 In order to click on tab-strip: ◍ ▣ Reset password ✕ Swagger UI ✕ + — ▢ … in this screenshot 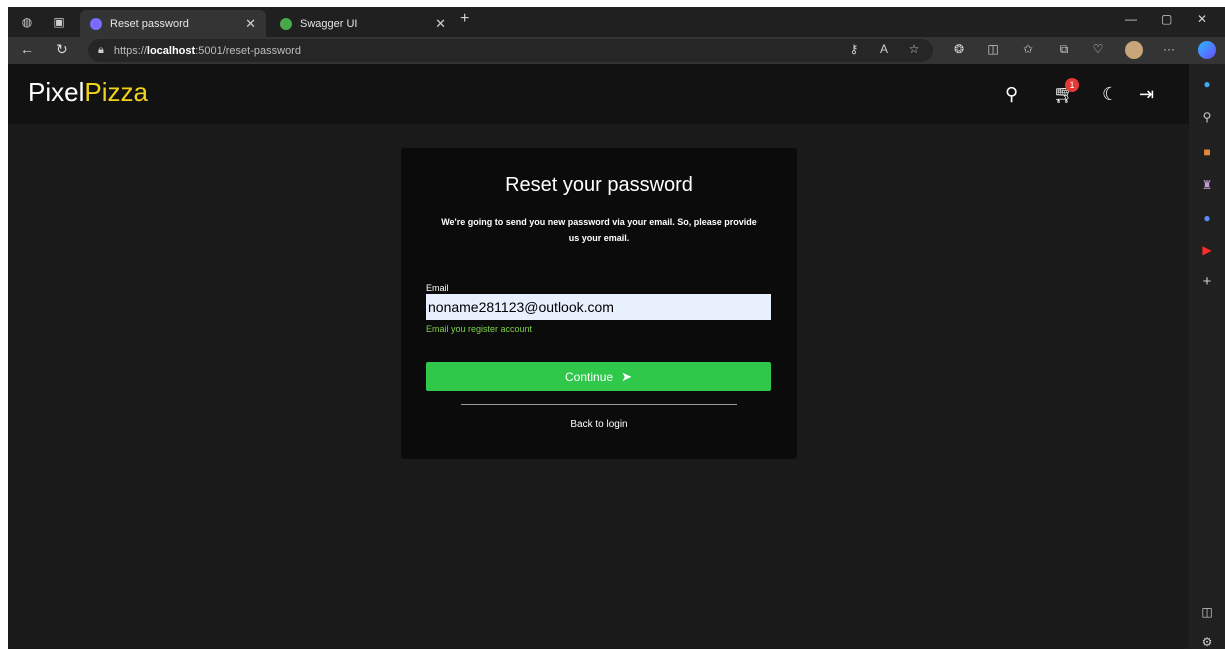, I will do `click(616, 22)`.